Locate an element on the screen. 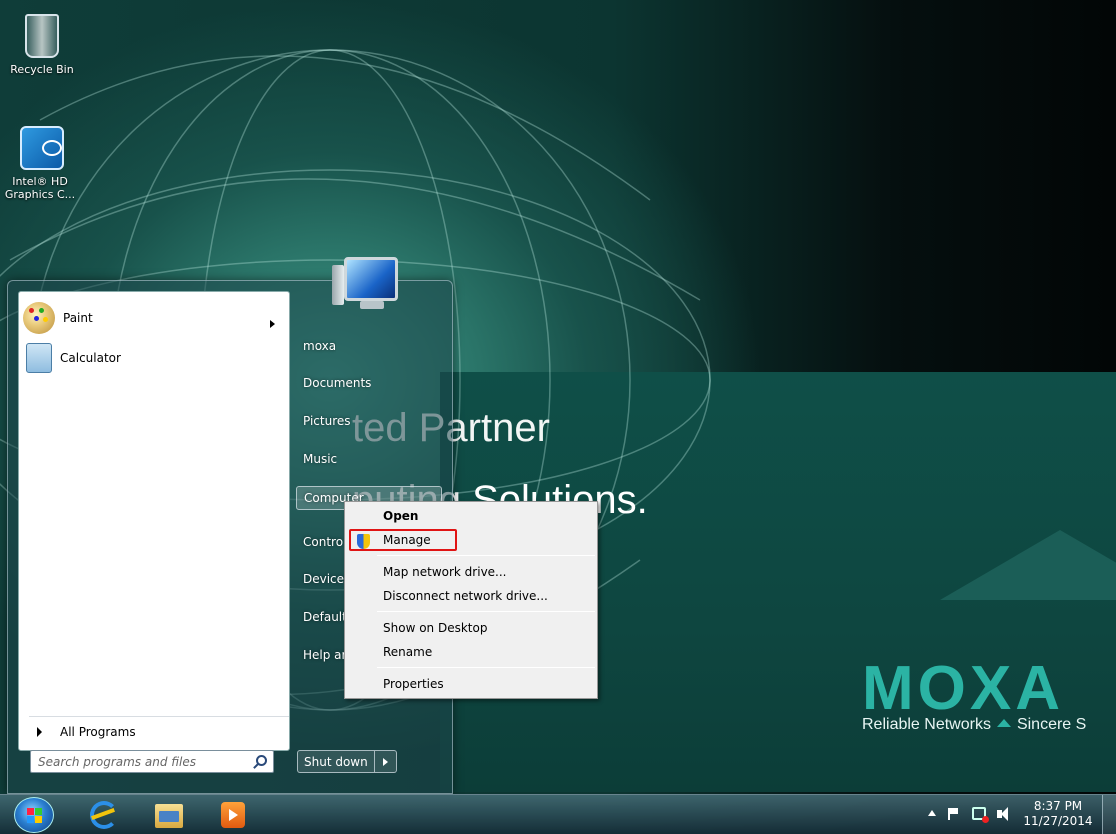  intel-graphics-icon is located at coordinates (42, 149).